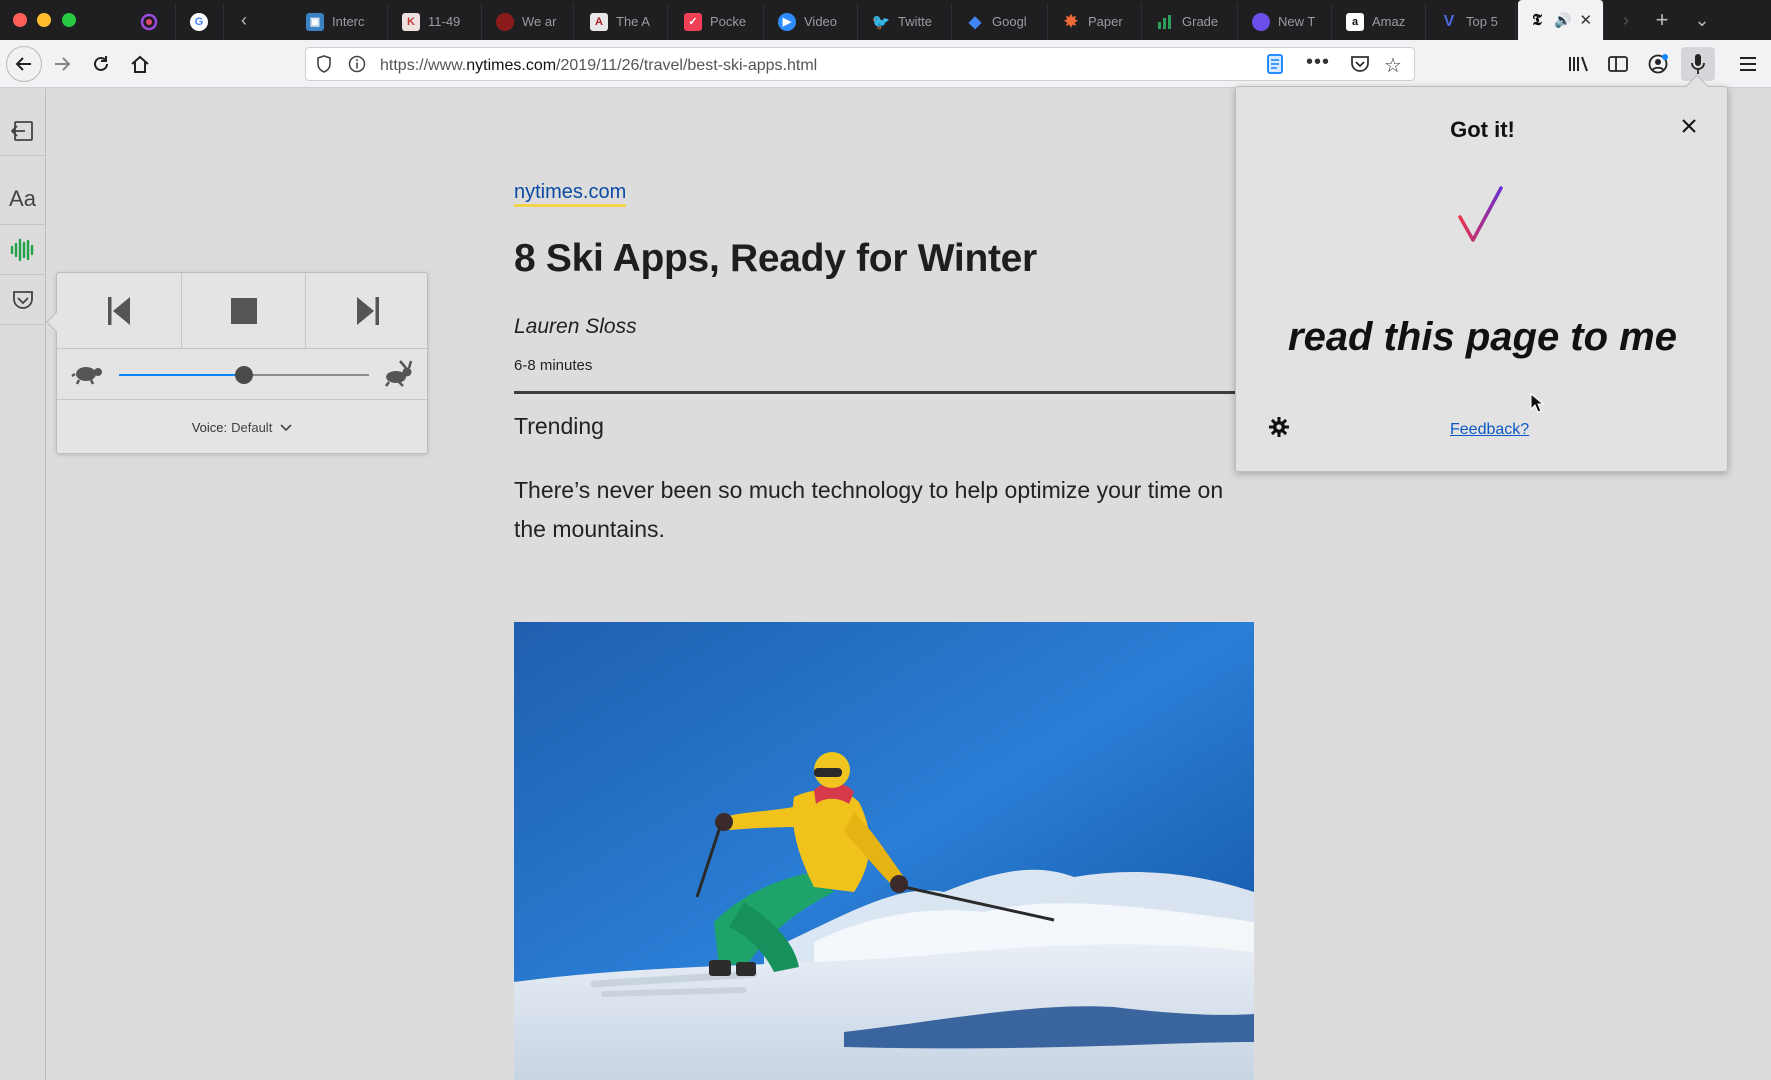 This screenshot has width=1771, height=1080. I want to click on reader-toolbar: Aa, so click(23, 584).